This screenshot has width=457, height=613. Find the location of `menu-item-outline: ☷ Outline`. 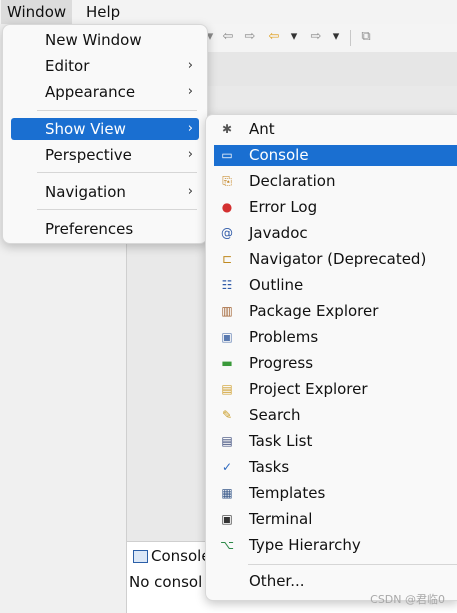

menu-item-outline: ☷ Outline is located at coordinates (335, 285).